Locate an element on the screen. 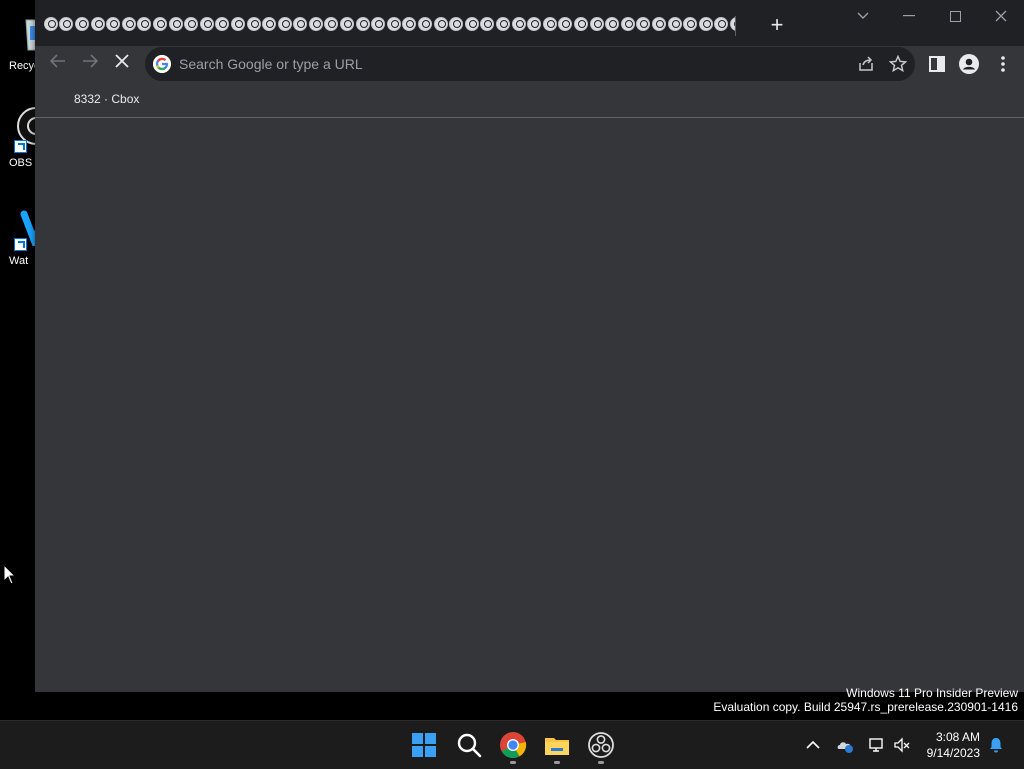 This screenshot has height=769, width=1024. obs-icon is located at coordinates (601, 745).